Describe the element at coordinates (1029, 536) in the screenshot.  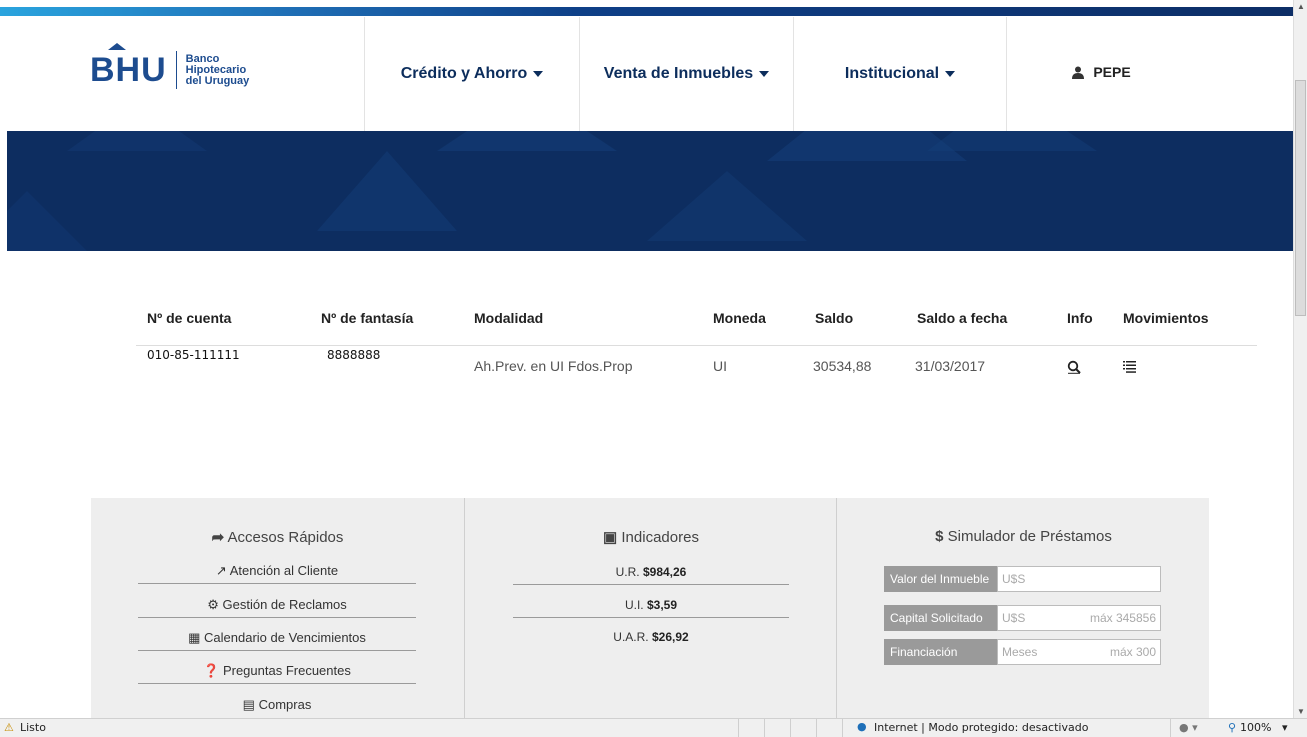
I see `simulator-title-text: Simulador de Préstamos` at that location.